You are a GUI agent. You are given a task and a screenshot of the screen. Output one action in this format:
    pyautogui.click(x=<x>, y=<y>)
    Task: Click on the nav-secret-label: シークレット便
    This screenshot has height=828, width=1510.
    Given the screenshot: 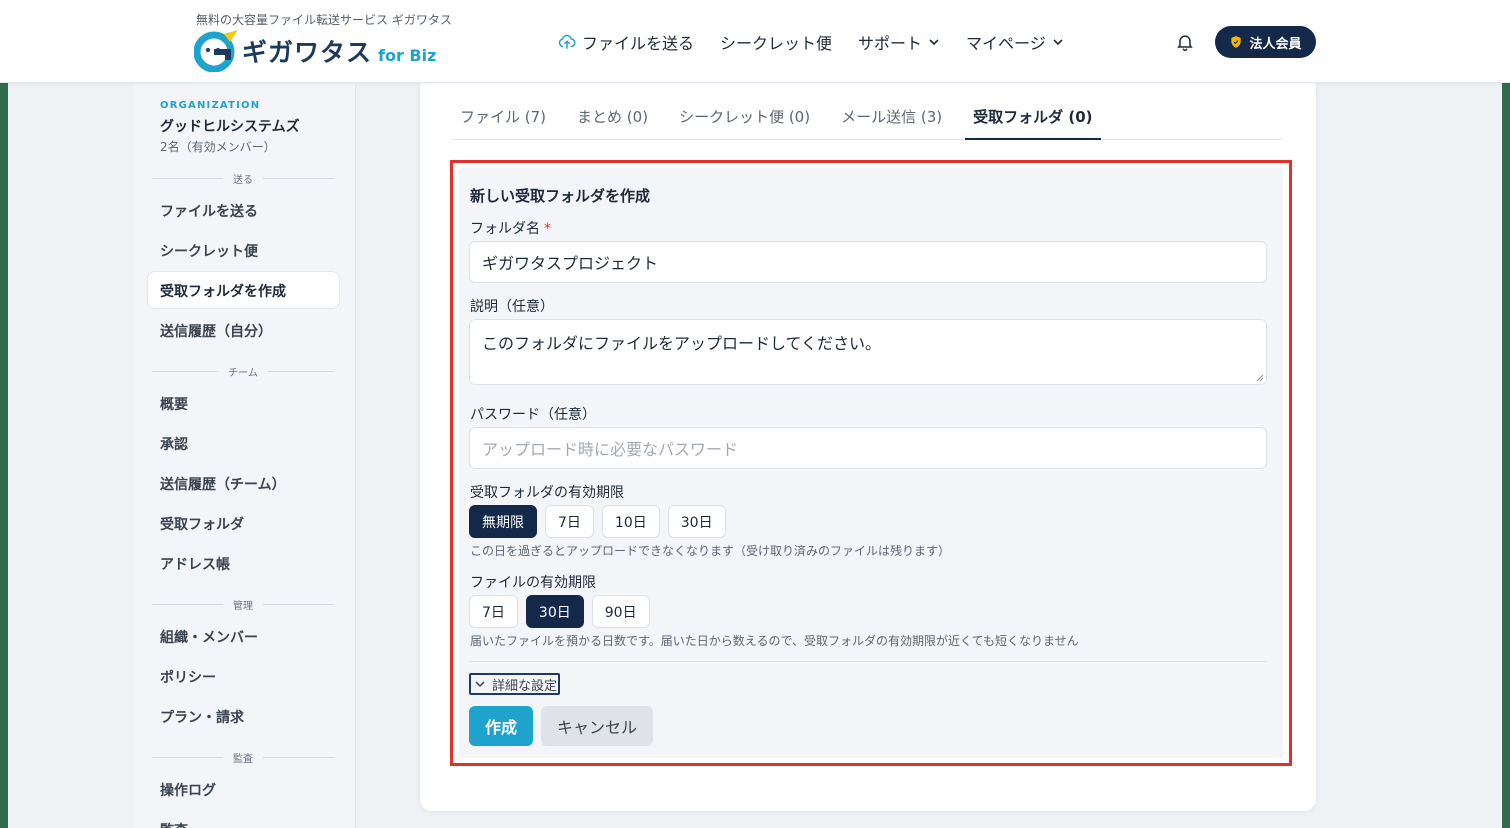 What is the action you would take?
    pyautogui.click(x=776, y=43)
    